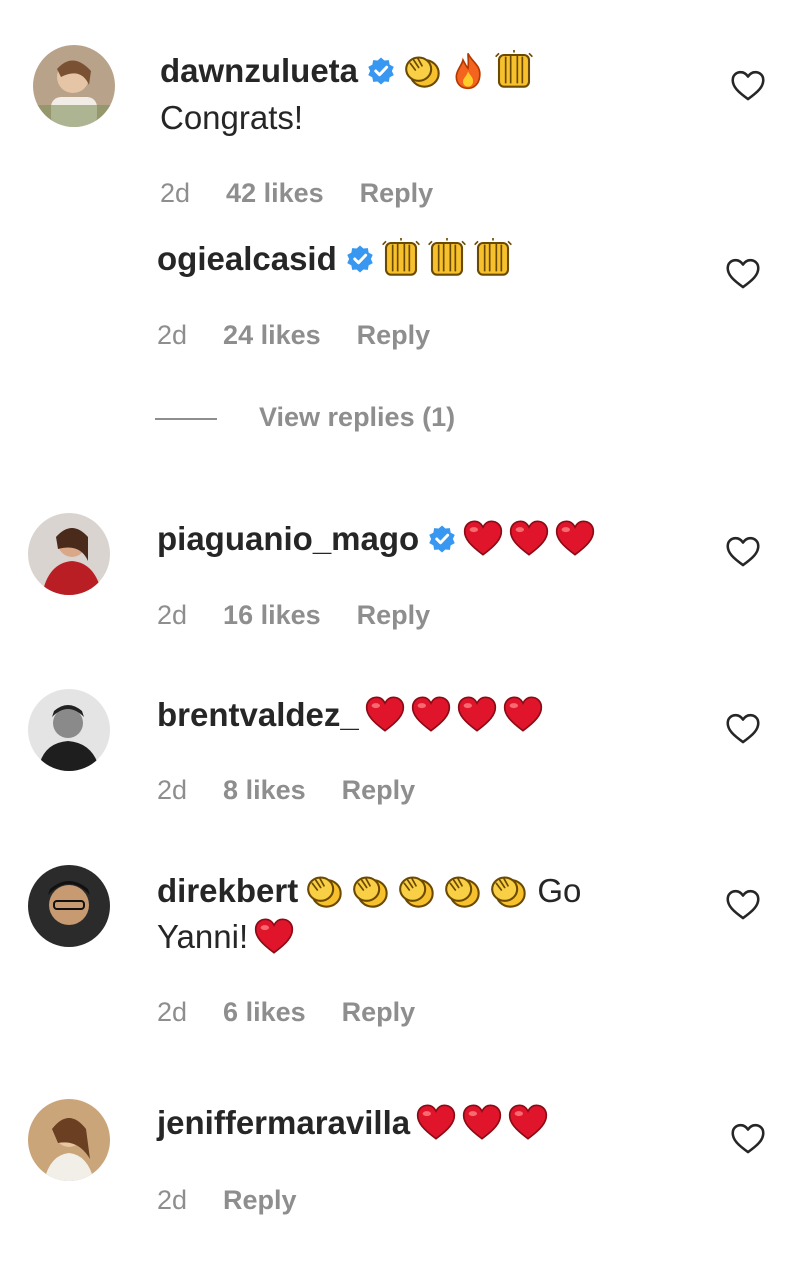  I want to click on fire-emoji-icon, so click(468, 70).